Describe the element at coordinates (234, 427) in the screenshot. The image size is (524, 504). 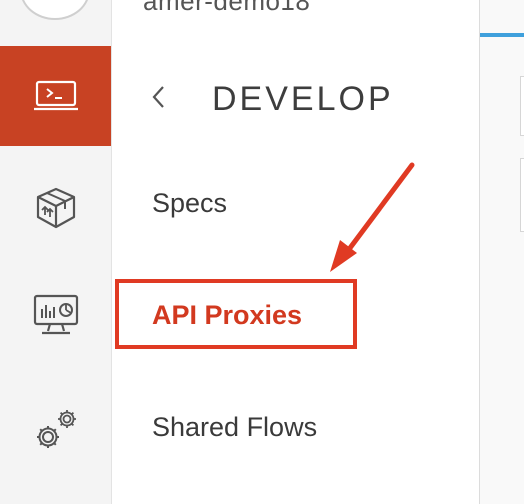
I see `nav-item-shared-flows: Shared Flows` at that location.